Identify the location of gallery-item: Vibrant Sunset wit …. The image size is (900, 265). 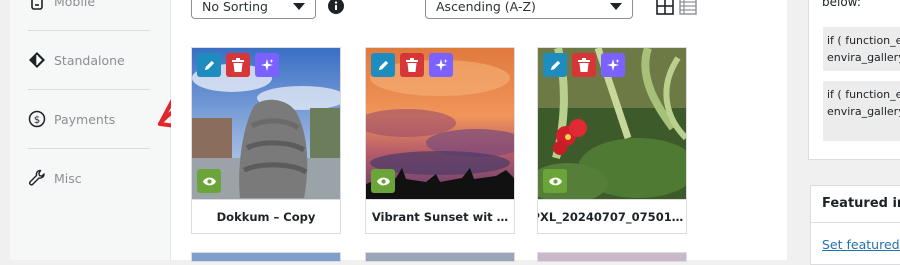
(440, 140).